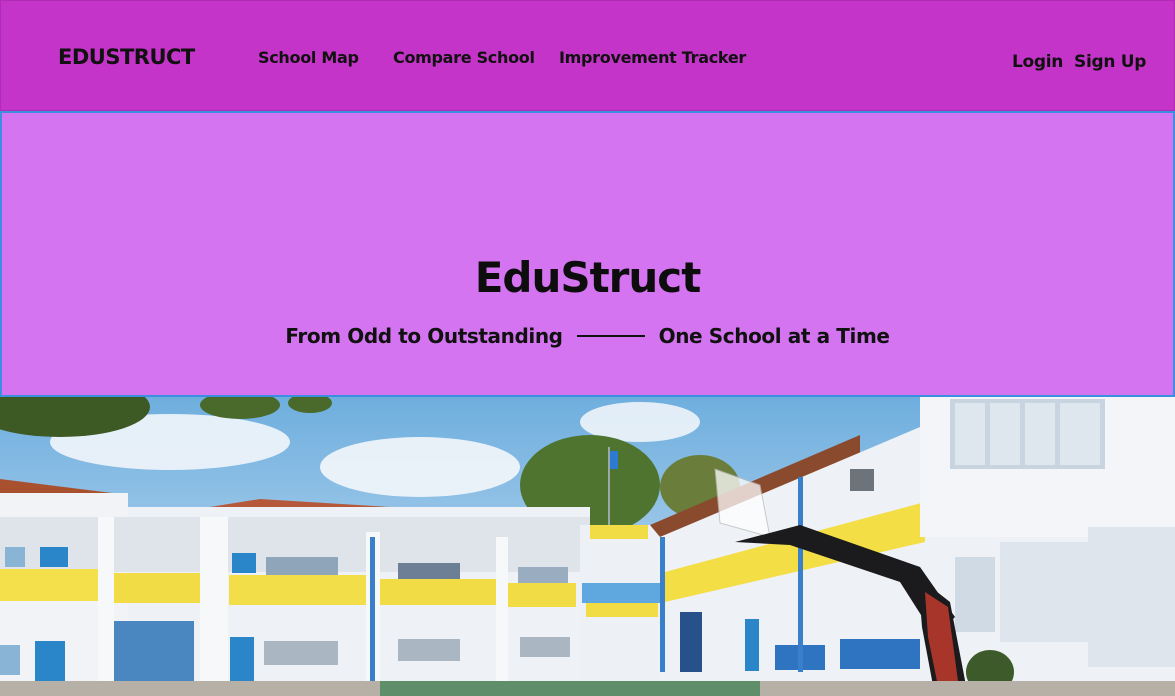 This screenshot has height=696, width=1175. What do you see at coordinates (1110, 62) in the screenshot?
I see `signup-link: Sign Up` at bounding box center [1110, 62].